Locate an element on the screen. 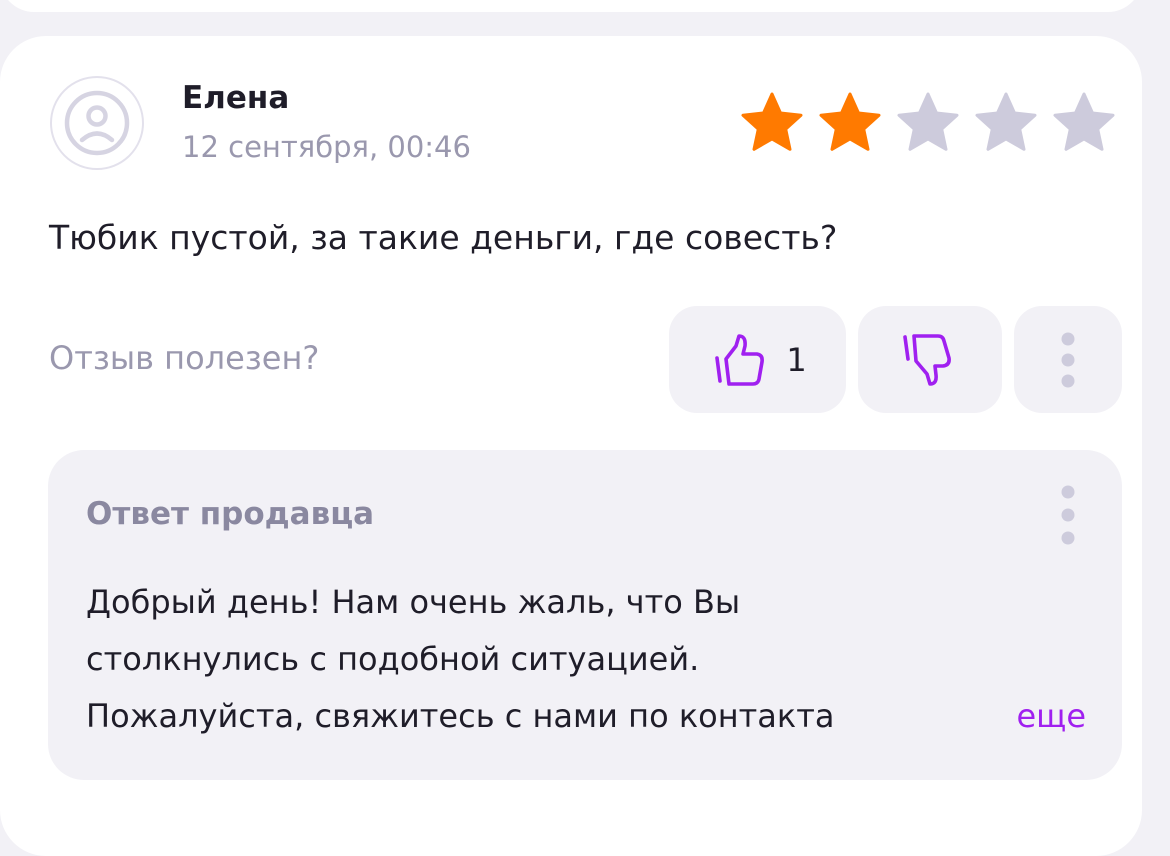 The height and width of the screenshot is (856, 1170). seller-reply-menu-button is located at coordinates (1068, 515).